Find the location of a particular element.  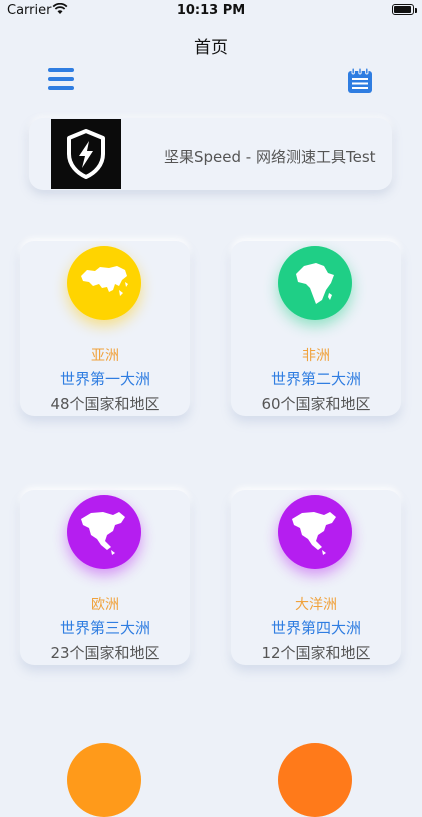

status-bar: Carrier 10:13 PM is located at coordinates (211, 11).